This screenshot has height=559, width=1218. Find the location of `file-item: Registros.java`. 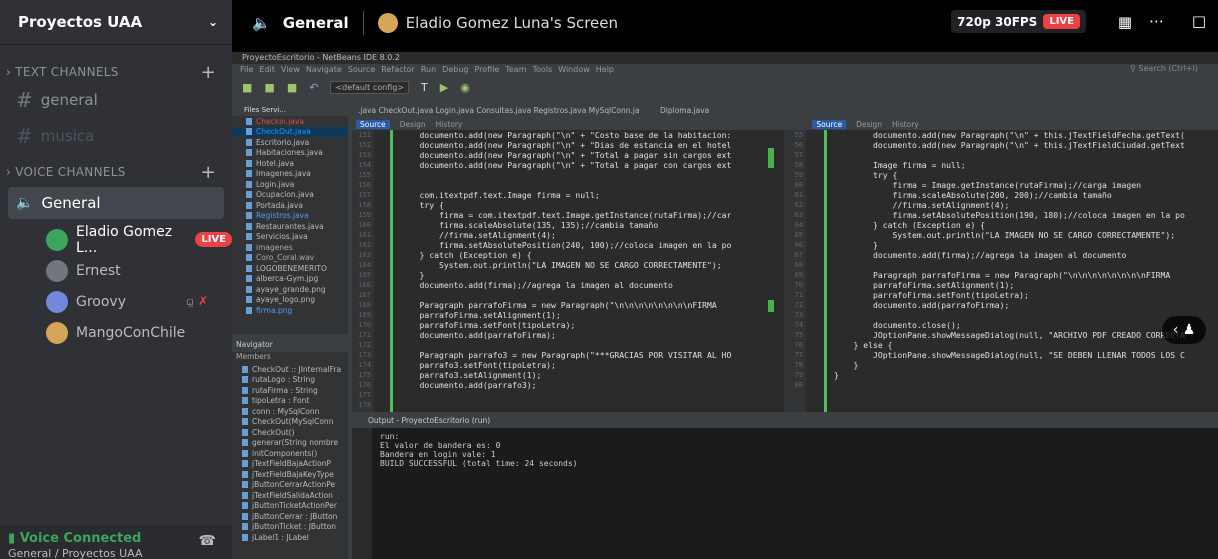

file-item: Registros.java is located at coordinates (290, 216).